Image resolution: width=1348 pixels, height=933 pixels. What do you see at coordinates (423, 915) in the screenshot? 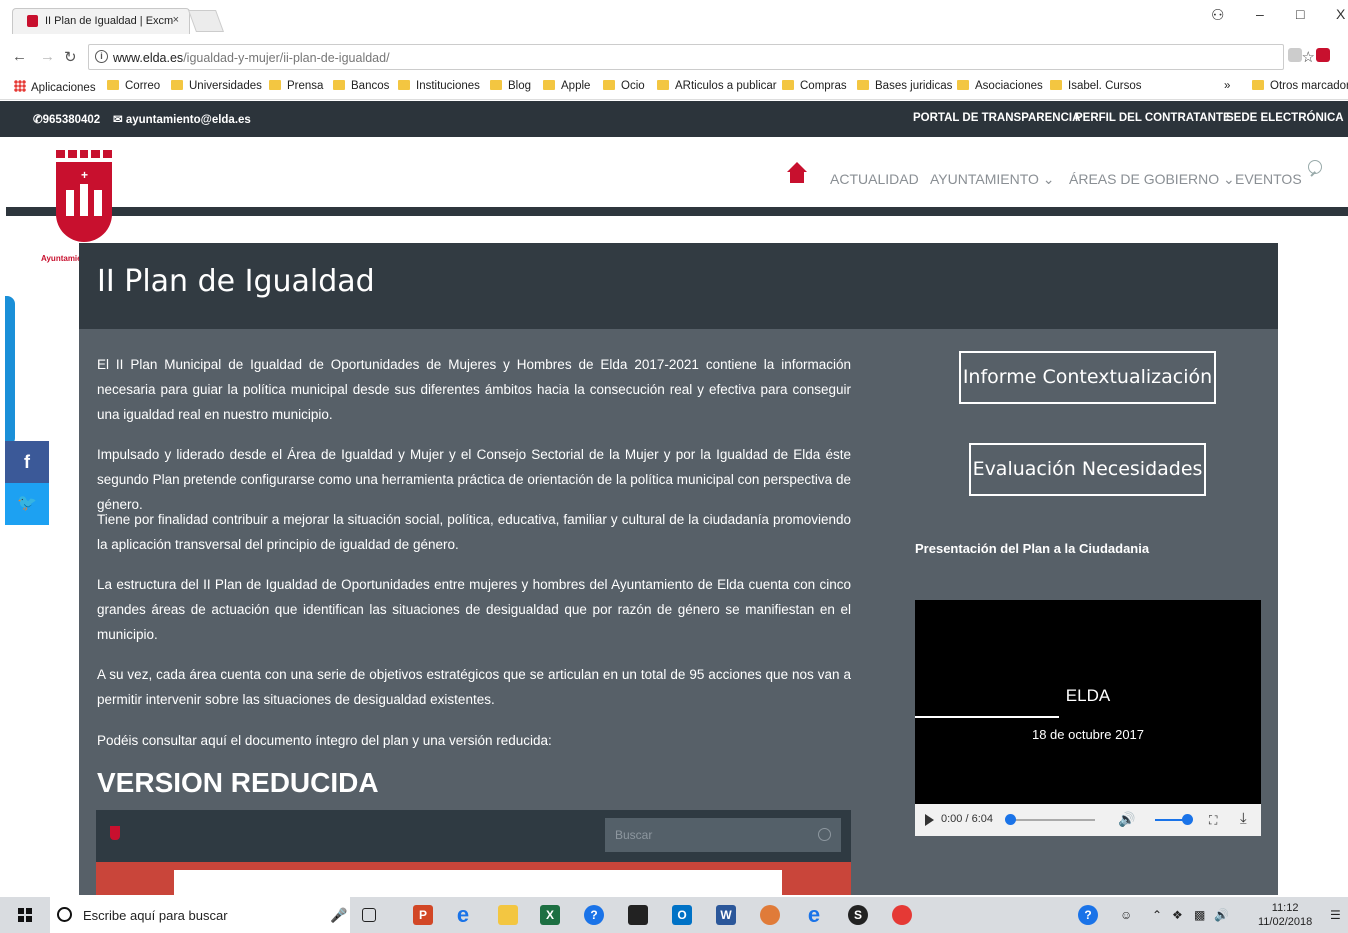
I see `powerpoint-icon: P` at bounding box center [423, 915].